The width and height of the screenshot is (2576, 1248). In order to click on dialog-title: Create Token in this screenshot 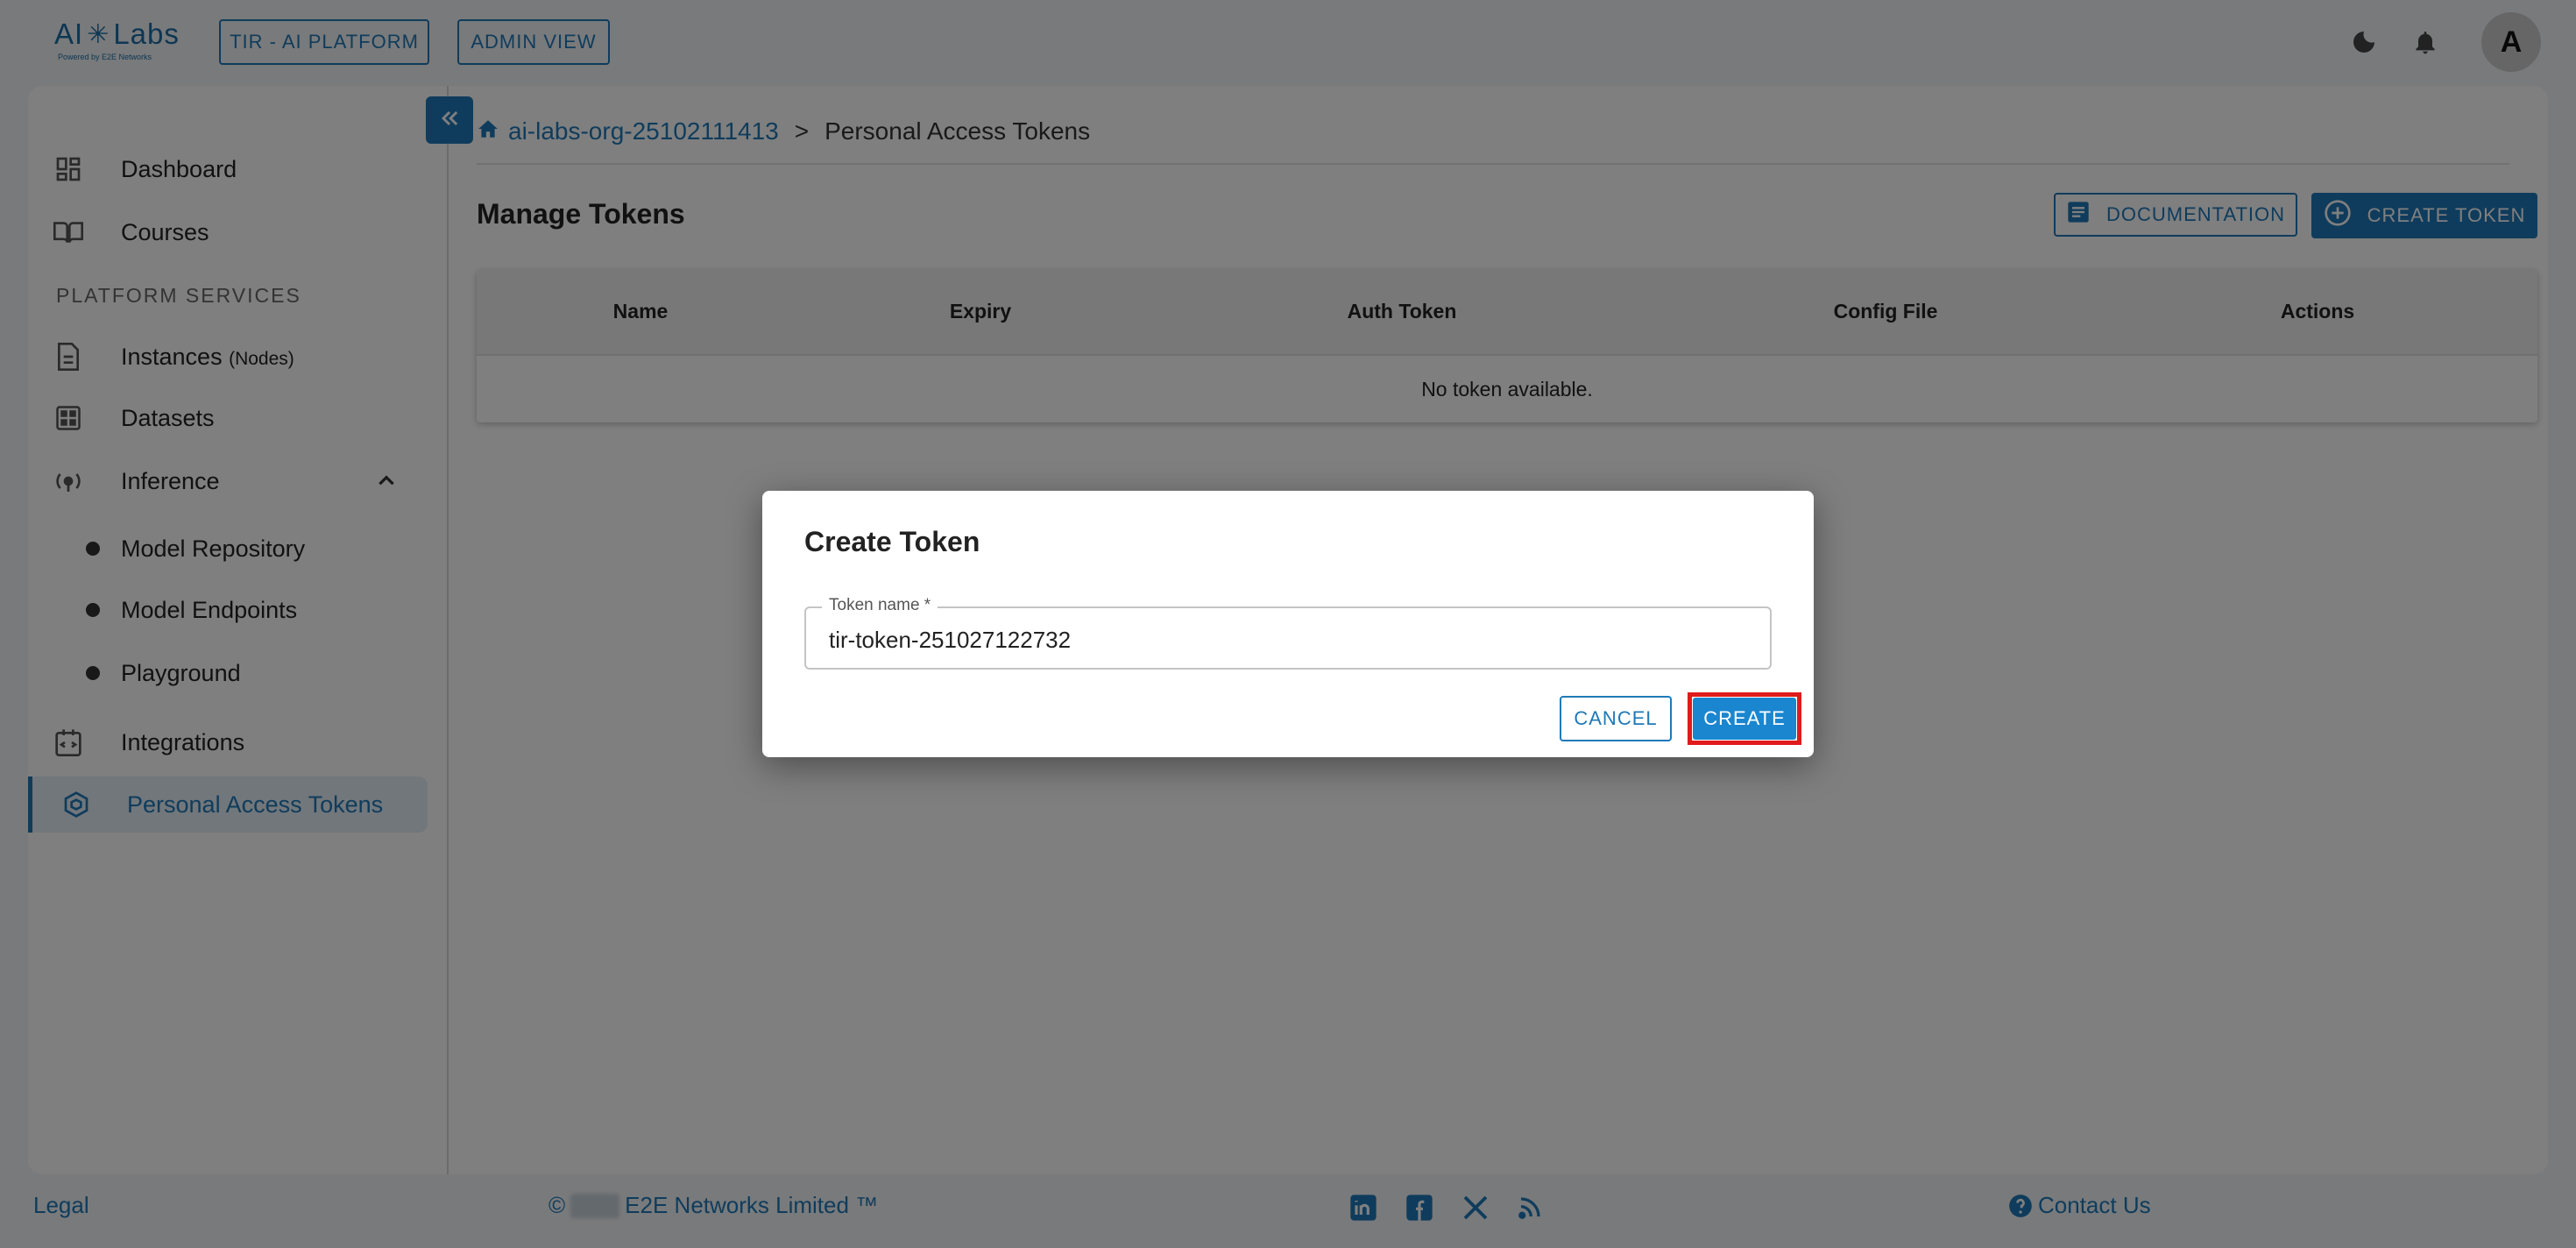, I will do `click(892, 541)`.